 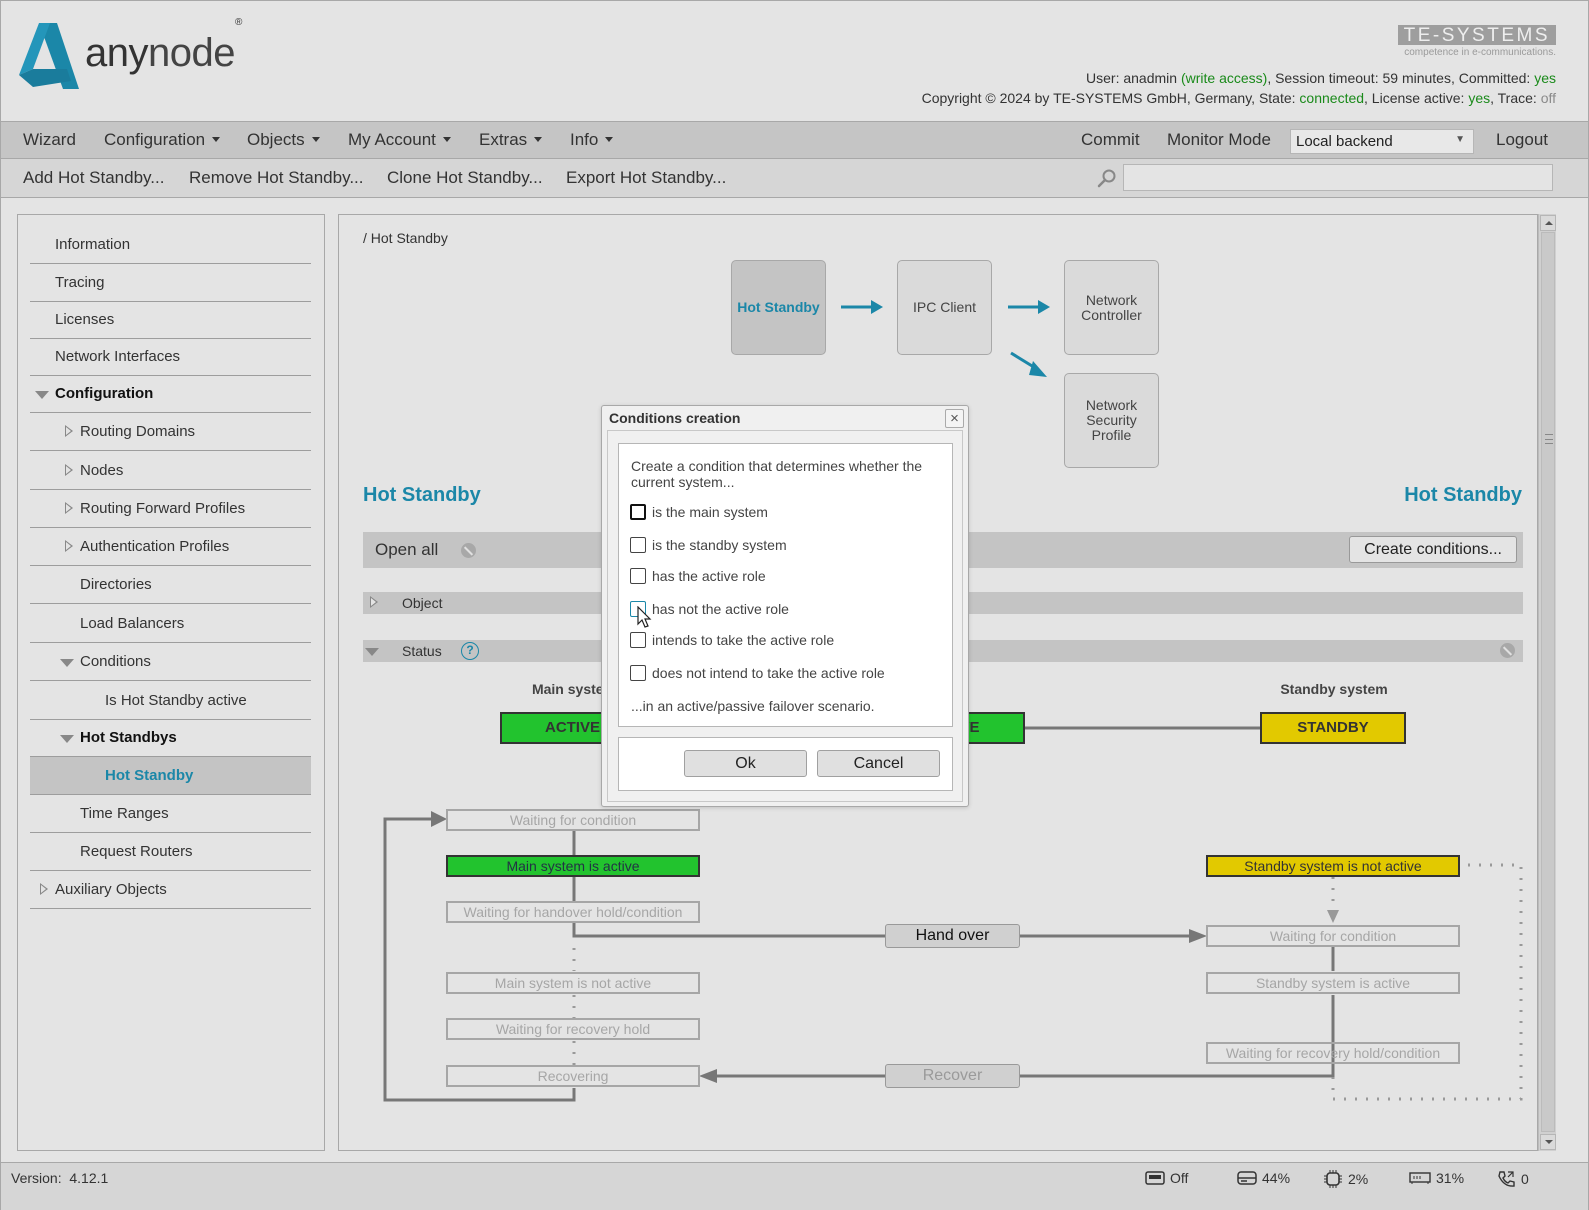 What do you see at coordinates (573, 1029) in the screenshot?
I see `state-waiting-recovery-hold: Waiting for recovery hold` at bounding box center [573, 1029].